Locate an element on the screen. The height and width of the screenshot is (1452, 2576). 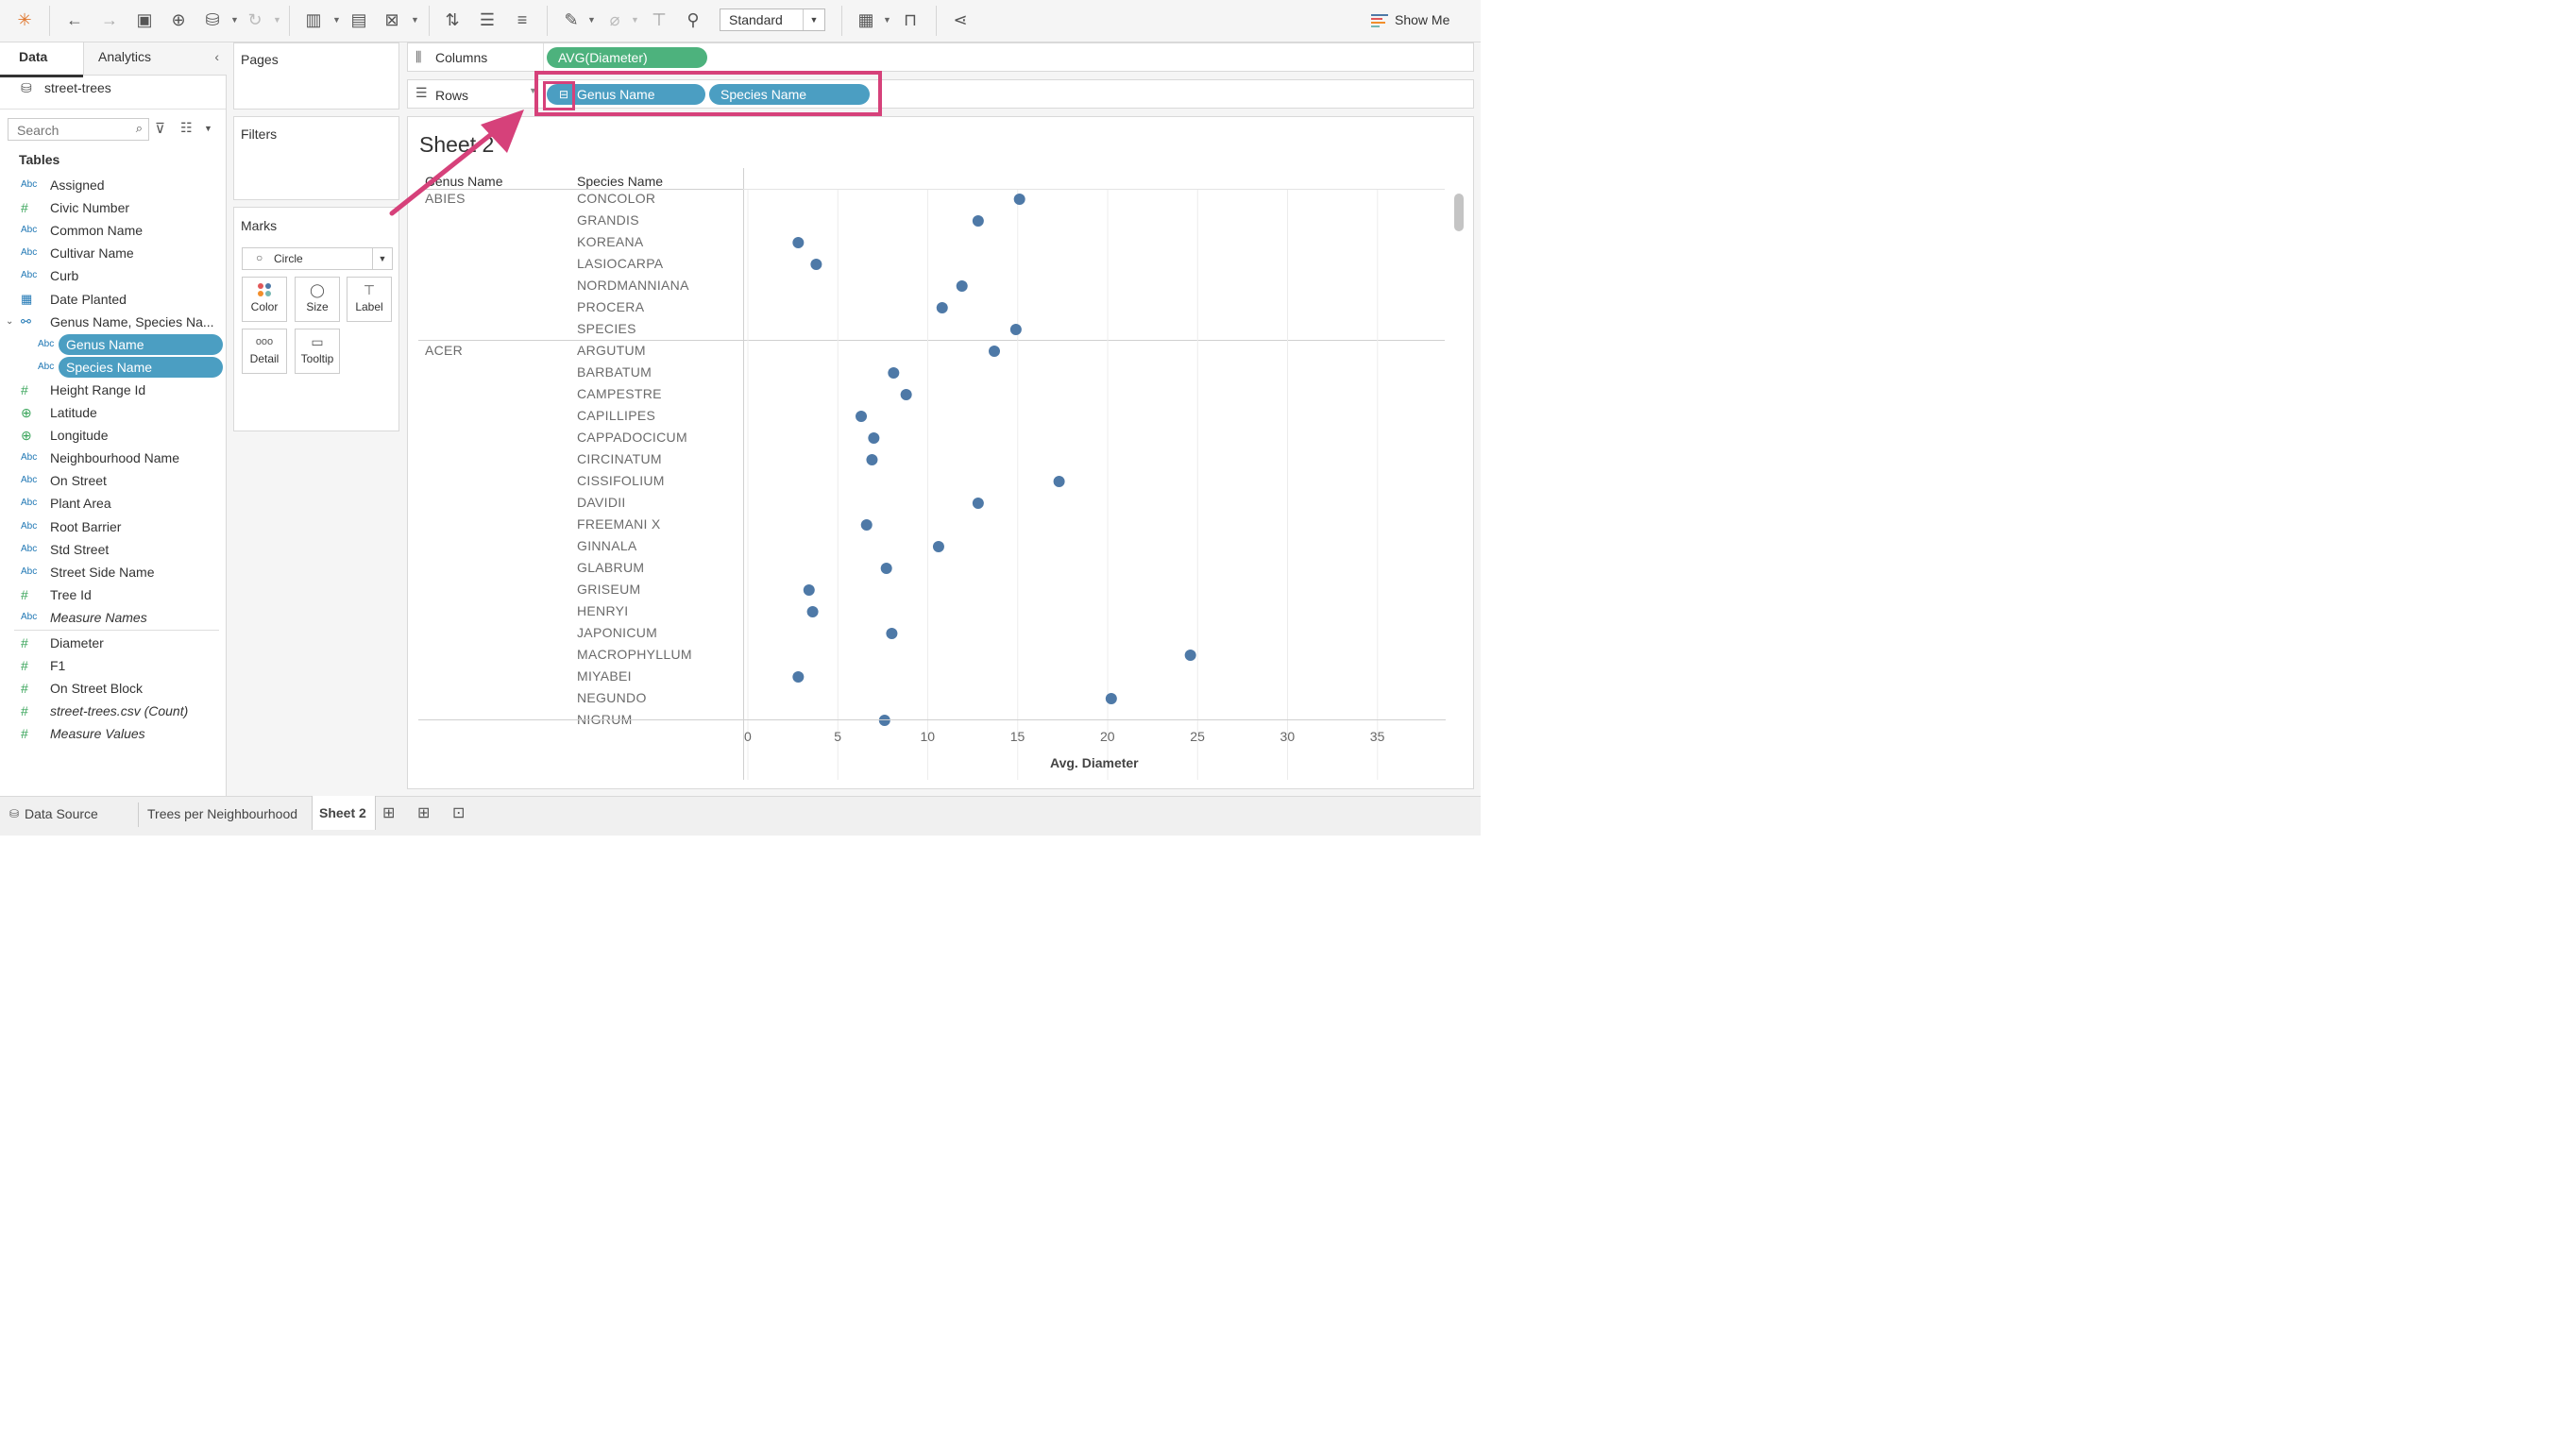
filters-card: Filters is located at coordinates (316, 158).